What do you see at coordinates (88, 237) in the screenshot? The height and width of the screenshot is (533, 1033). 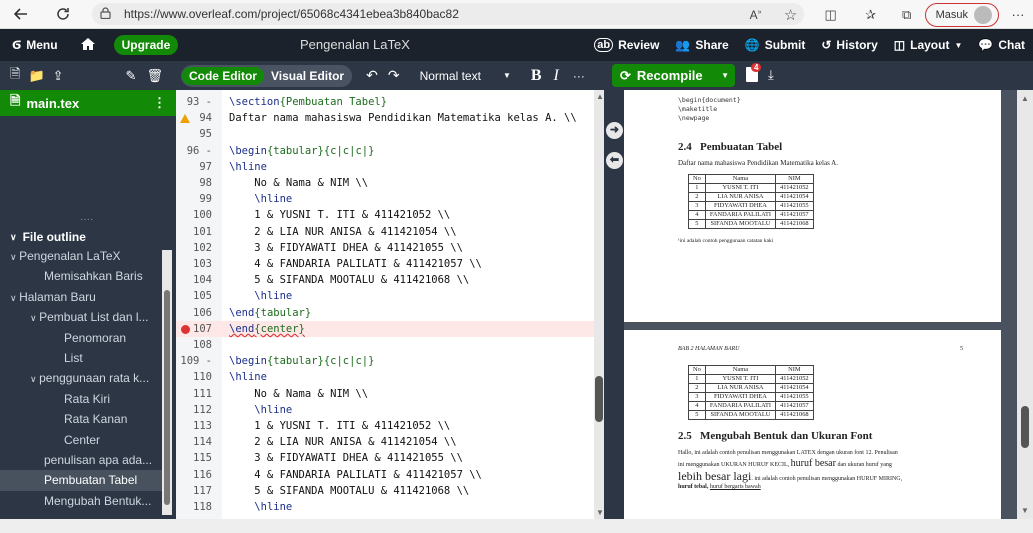 I see `file-outline-header: ∨ File outline` at bounding box center [88, 237].